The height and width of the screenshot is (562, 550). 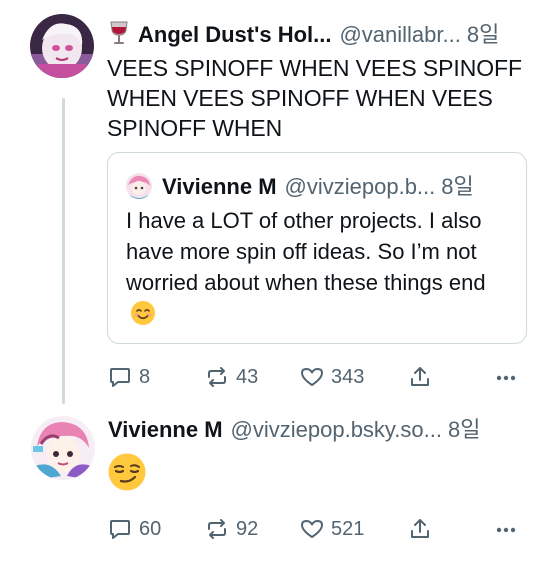 I want to click on quote-author-display-name: Vivienne M, so click(x=219, y=187).